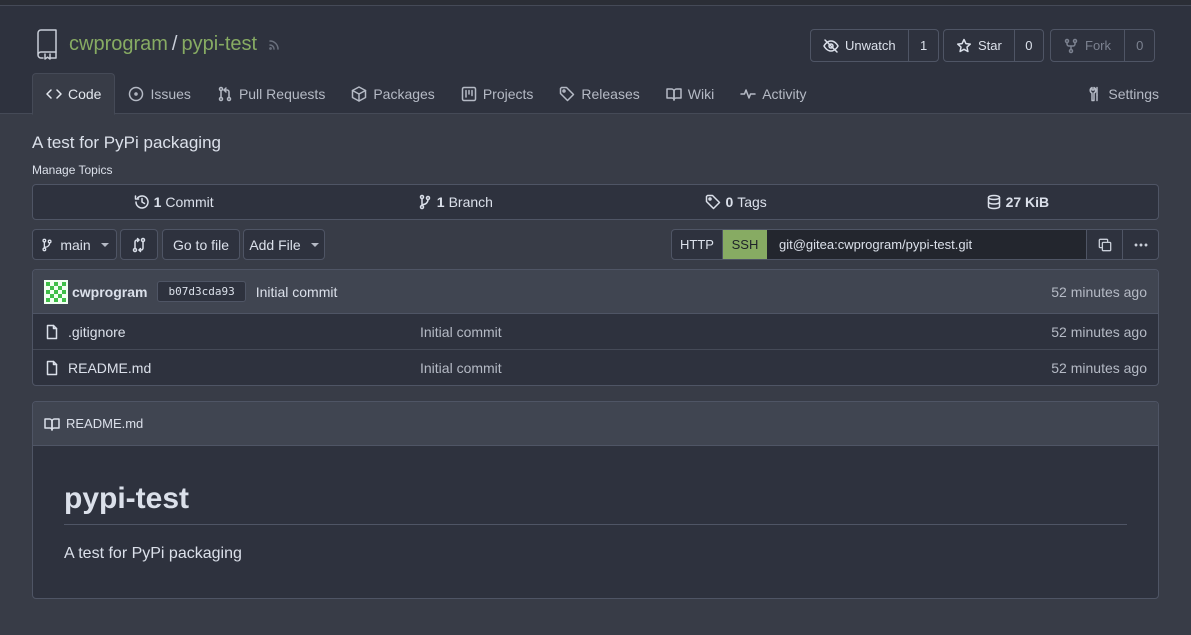 This screenshot has width=1191, height=635. Describe the element at coordinates (440, 202) in the screenshot. I see `branches-count: 1` at that location.